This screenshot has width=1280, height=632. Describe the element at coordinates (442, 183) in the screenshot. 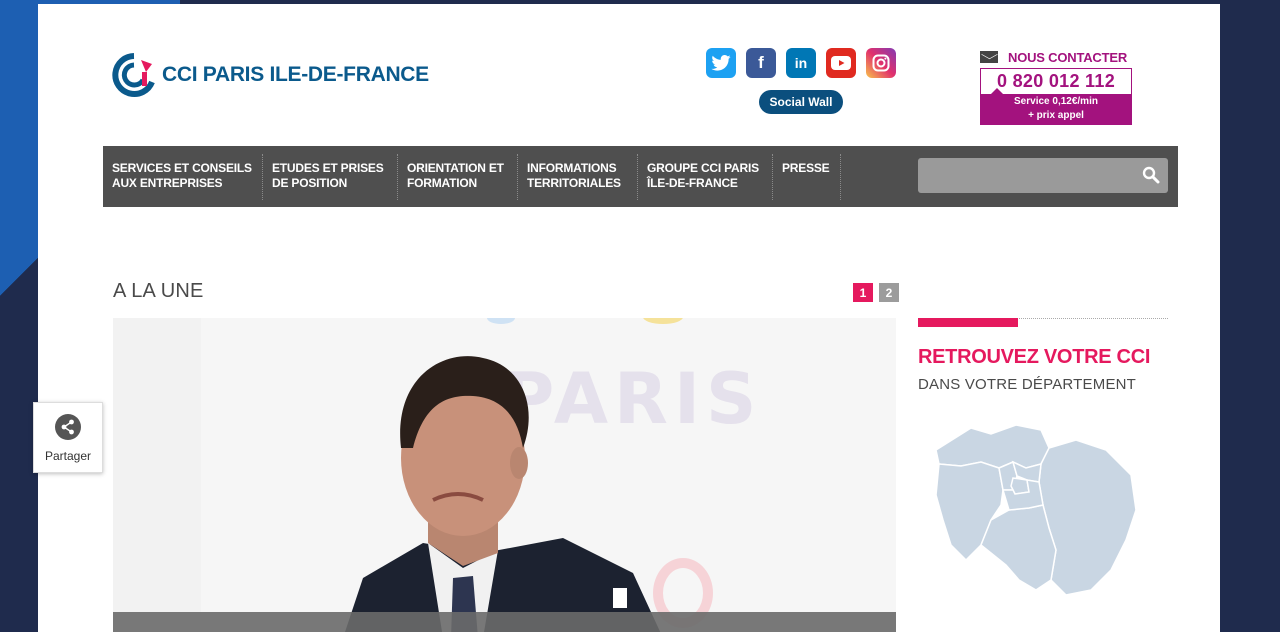

I see `nav-item-label: FORMATION` at that location.